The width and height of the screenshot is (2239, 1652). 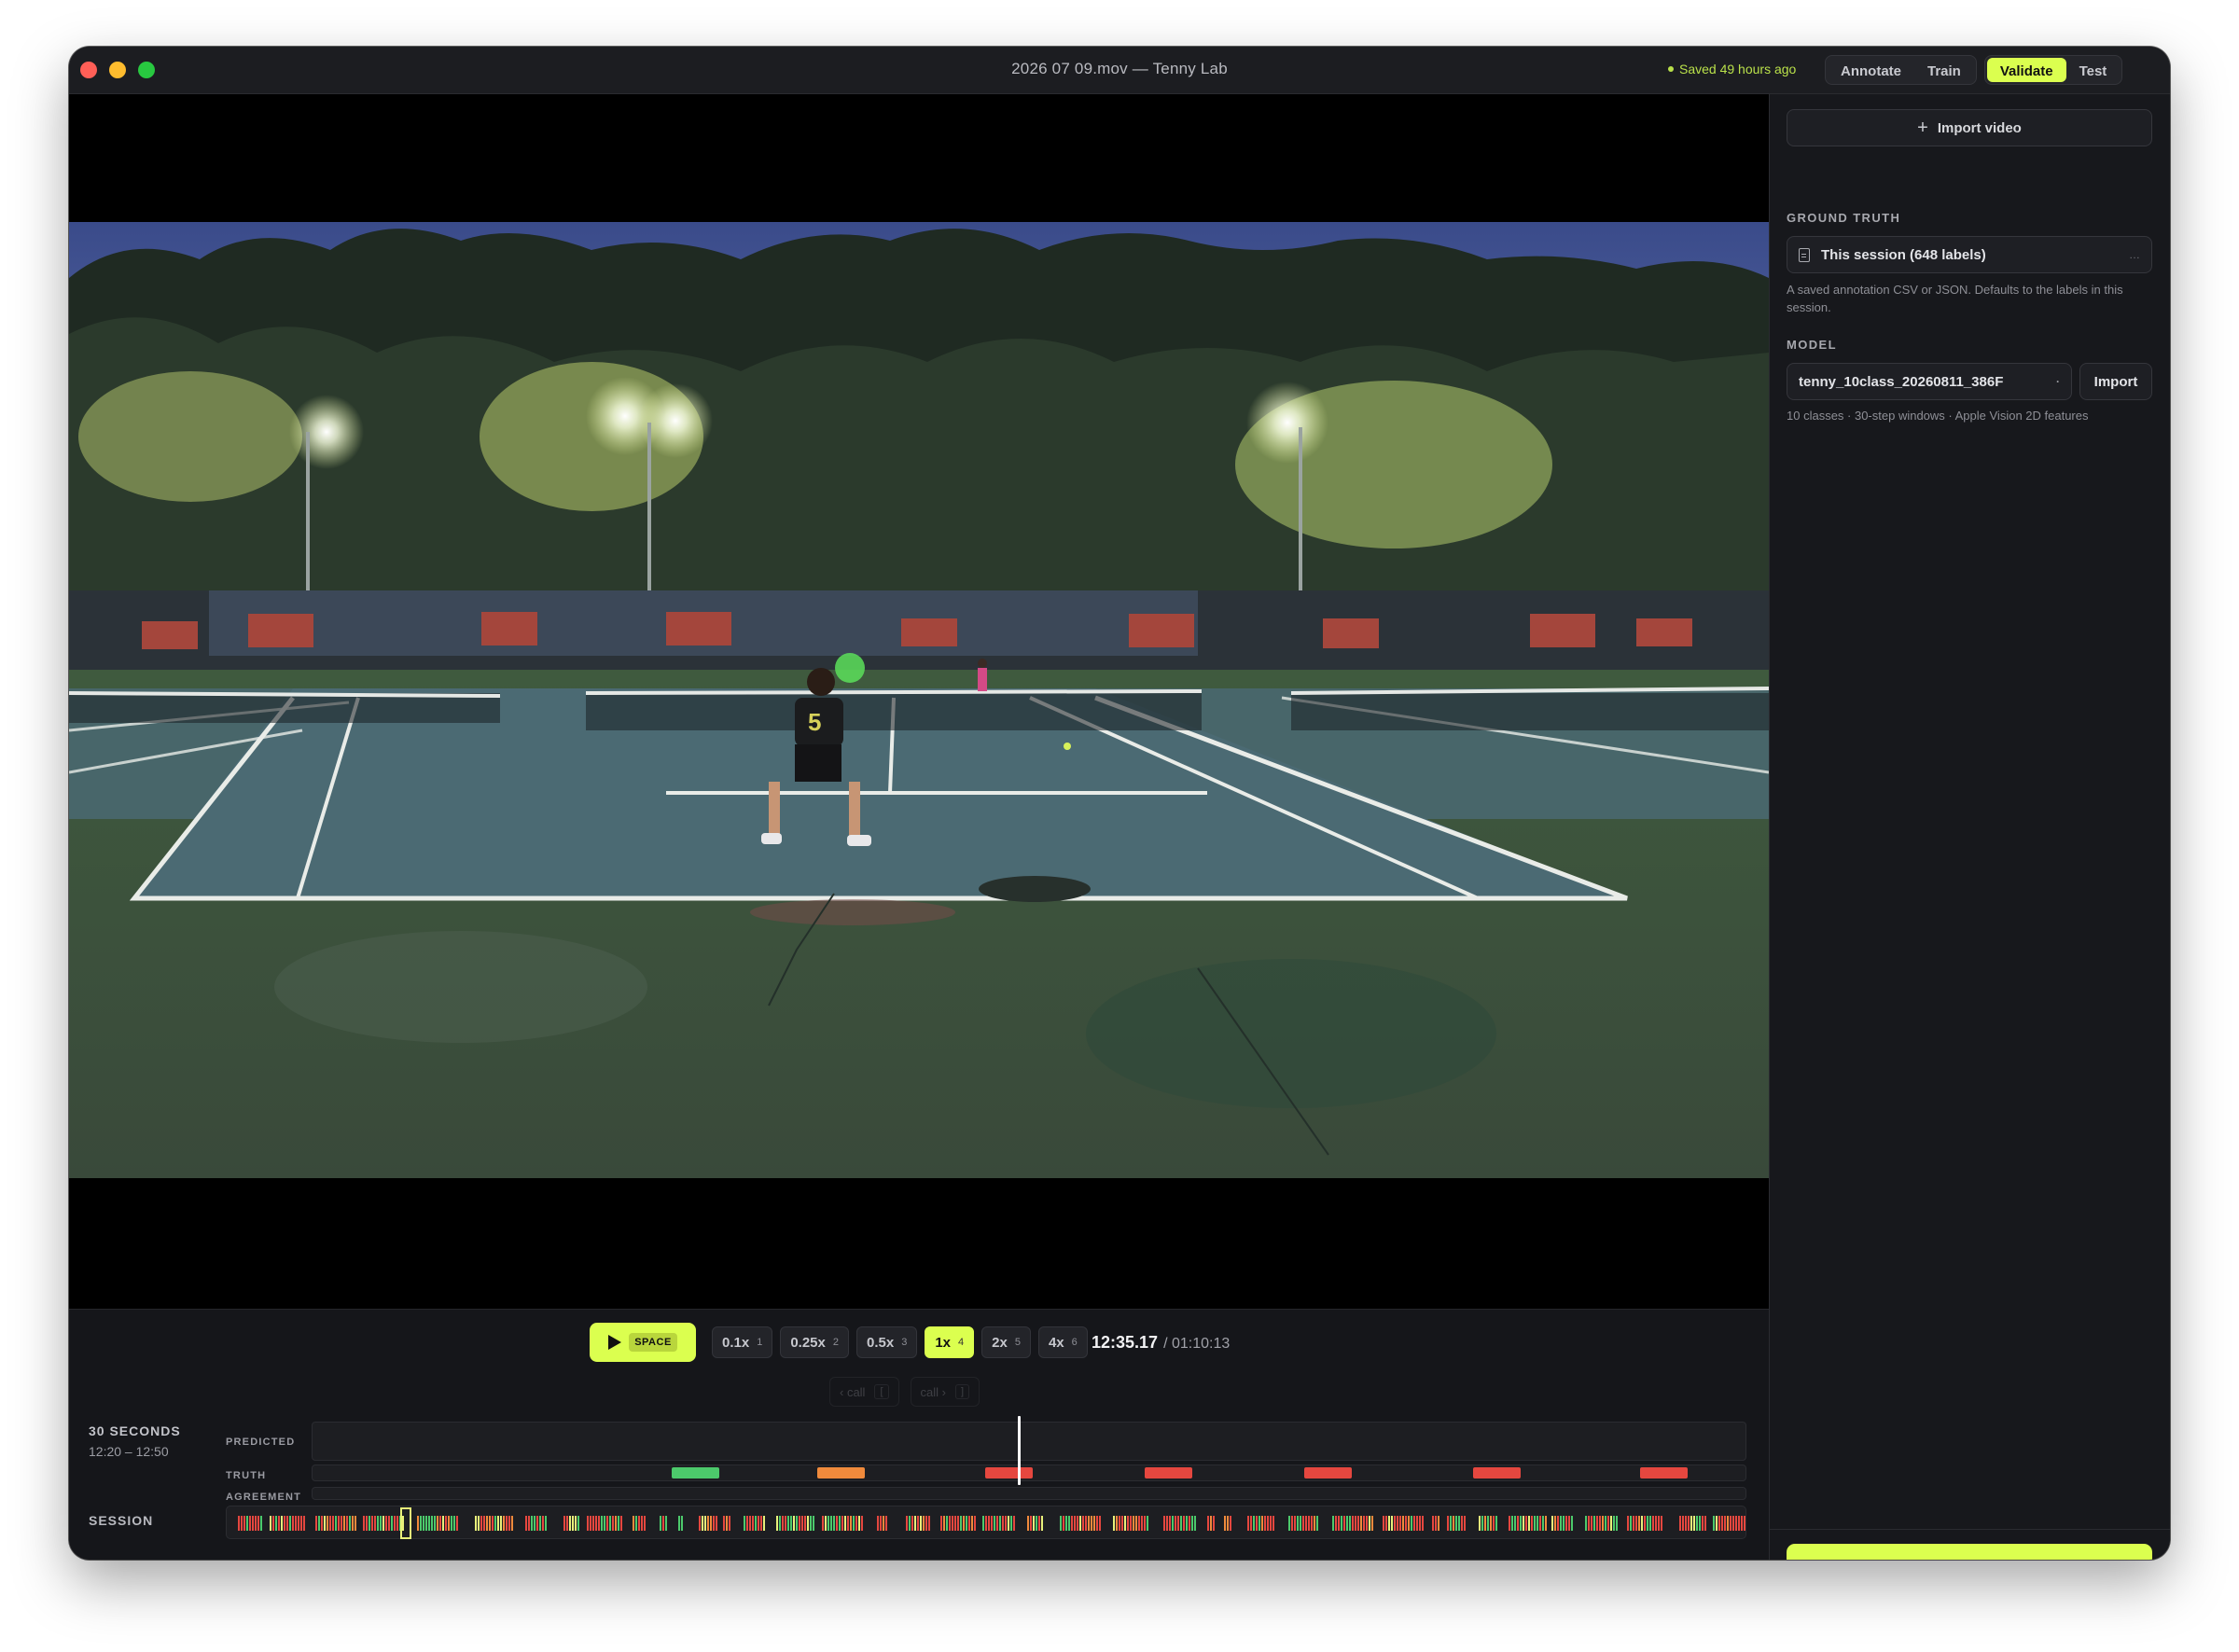 I want to click on truth-track, so click(x=1029, y=1473).